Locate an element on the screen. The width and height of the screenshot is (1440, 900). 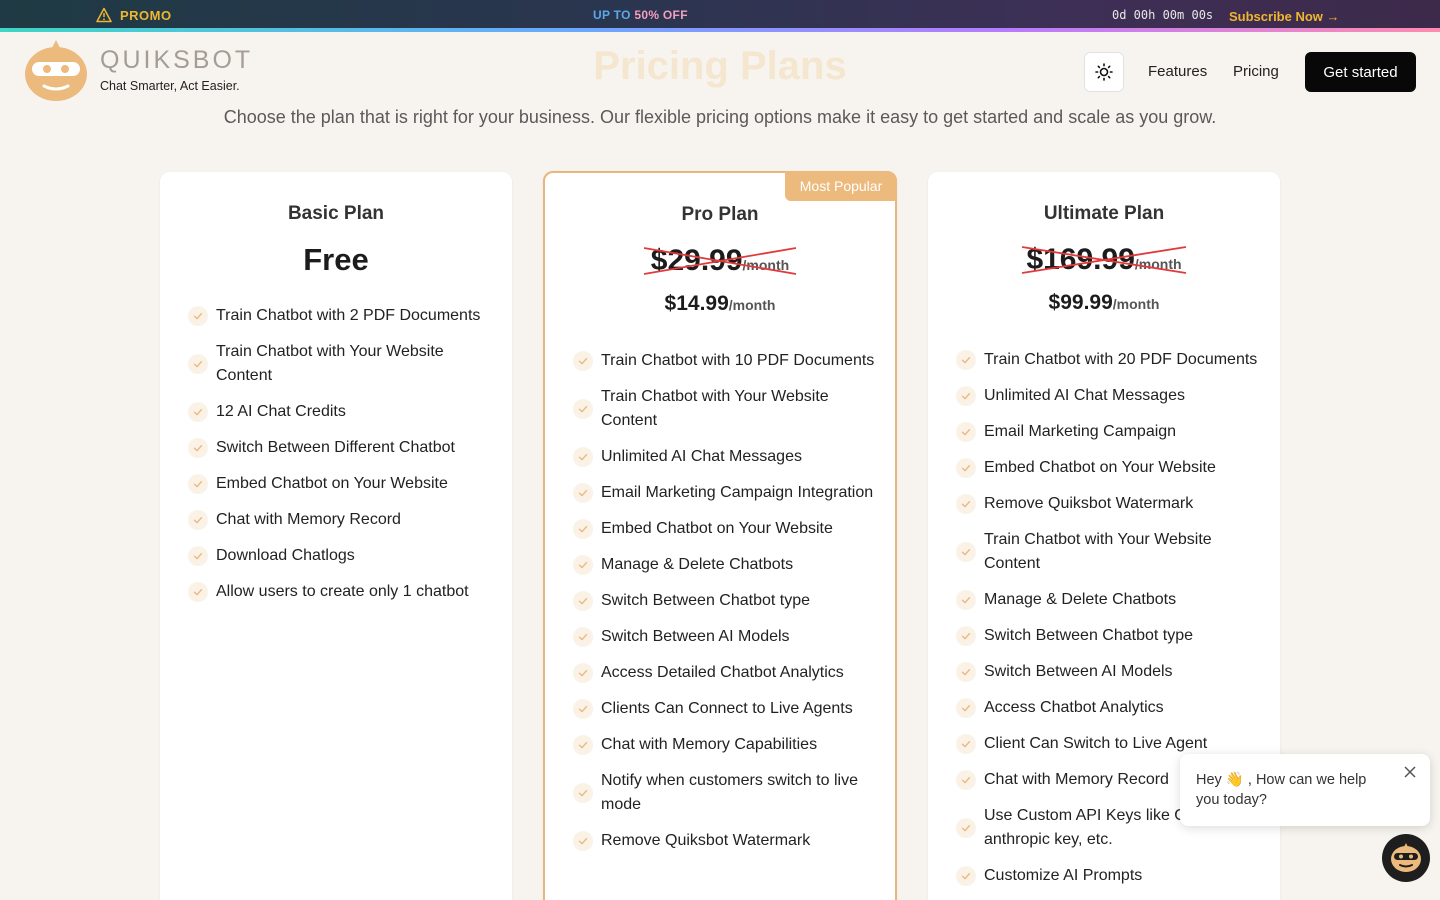
feature-item: Switch Between AI Models is located at coordinates (724, 637).